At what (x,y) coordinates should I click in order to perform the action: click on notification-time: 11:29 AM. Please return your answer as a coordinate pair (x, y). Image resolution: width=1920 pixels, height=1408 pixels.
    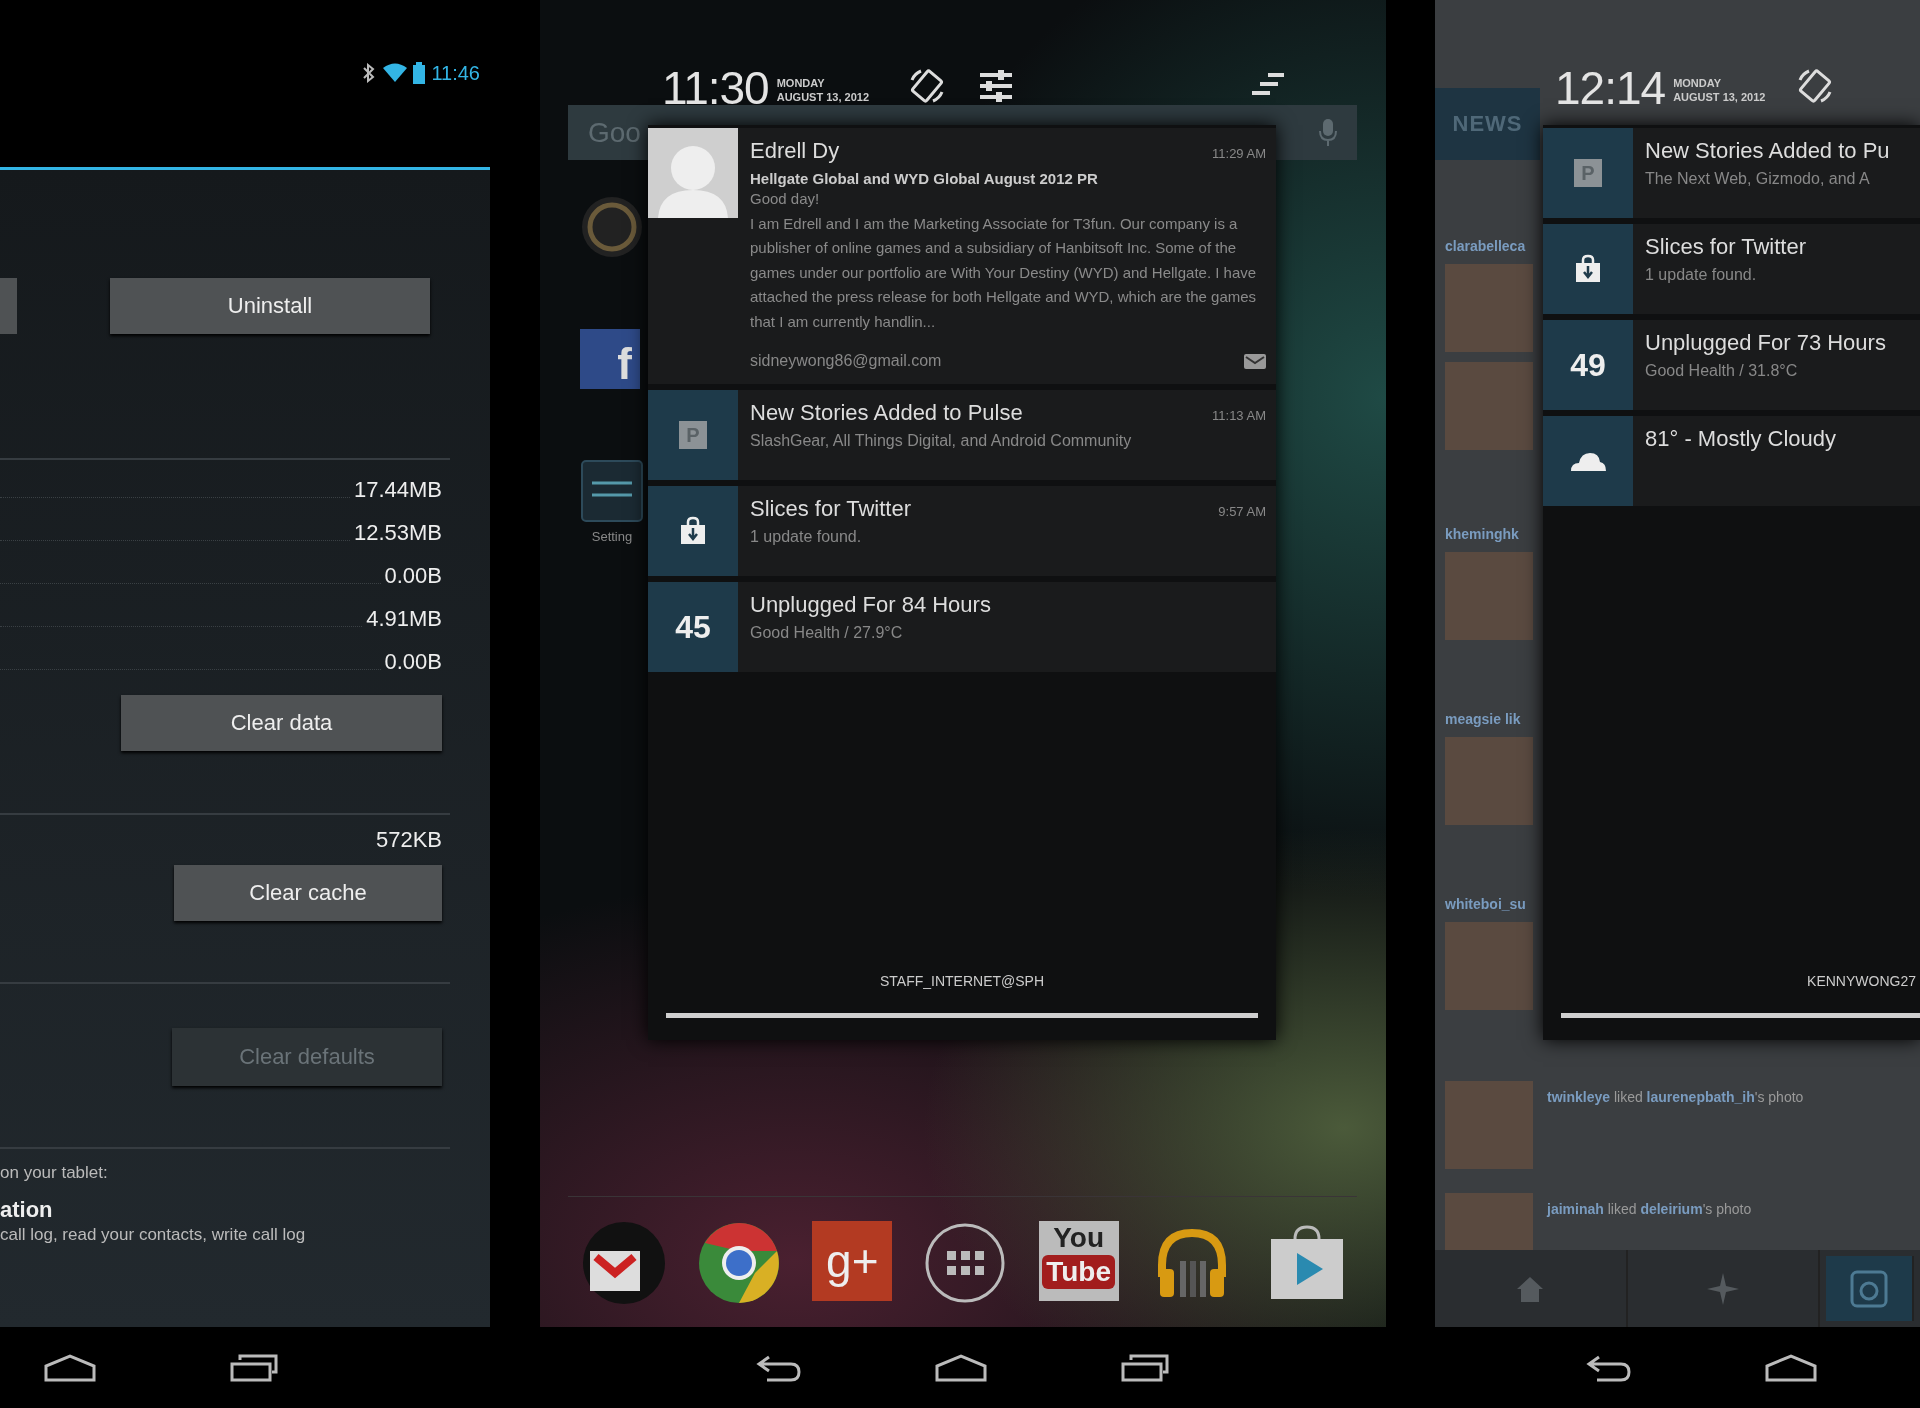
    Looking at the image, I should click on (1239, 153).